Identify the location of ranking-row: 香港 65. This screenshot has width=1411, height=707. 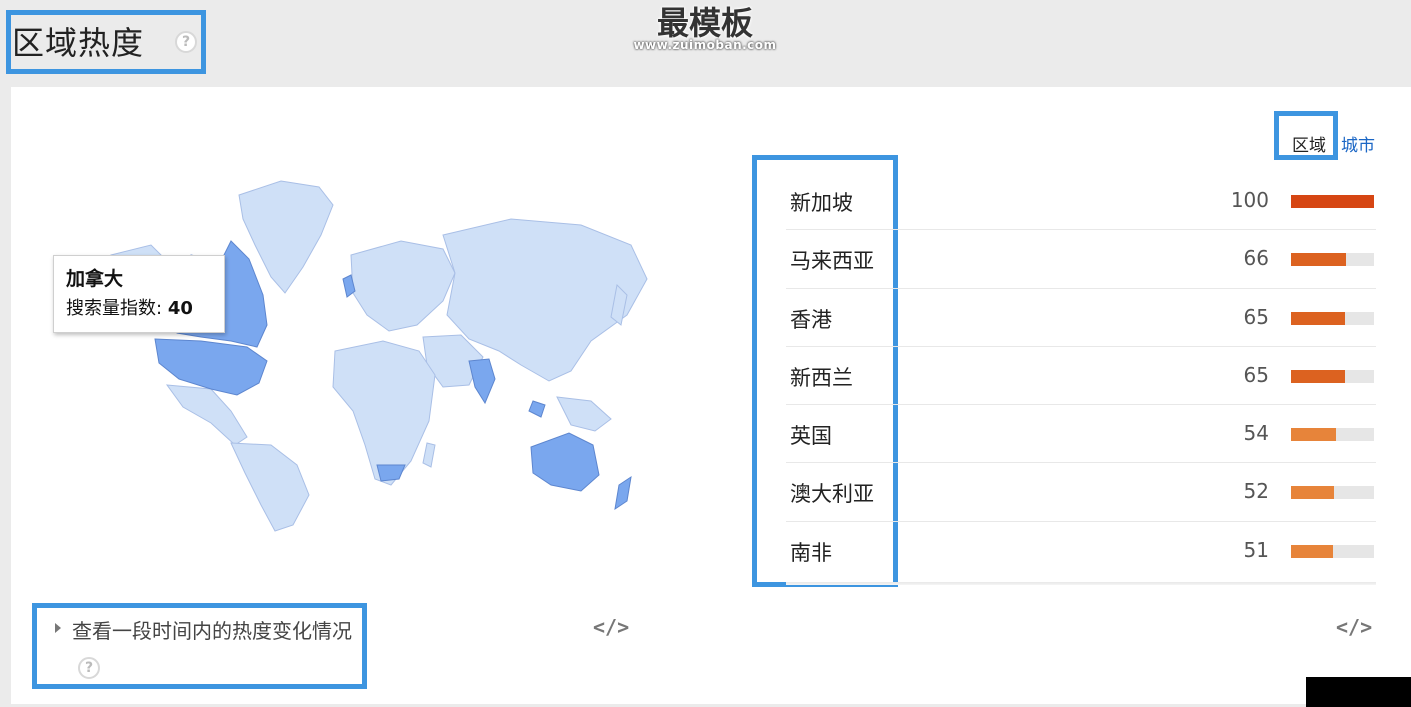
(1081, 318).